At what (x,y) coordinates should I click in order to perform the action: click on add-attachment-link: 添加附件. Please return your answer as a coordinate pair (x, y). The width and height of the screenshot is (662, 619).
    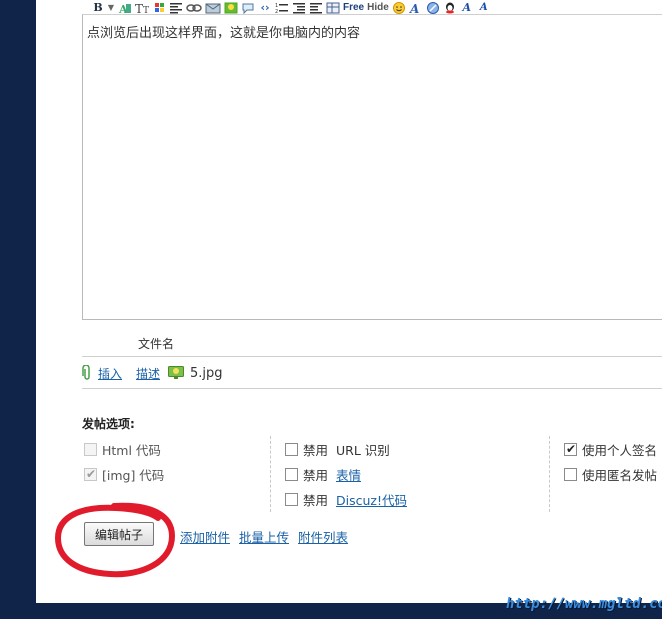
    Looking at the image, I should click on (205, 536).